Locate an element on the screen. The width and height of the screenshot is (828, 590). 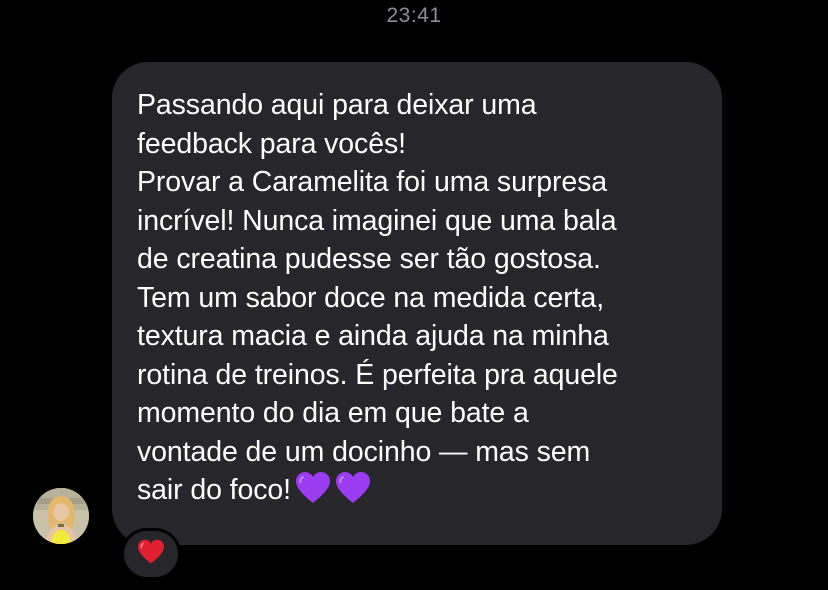
reaction-badge is located at coordinates (151, 554).